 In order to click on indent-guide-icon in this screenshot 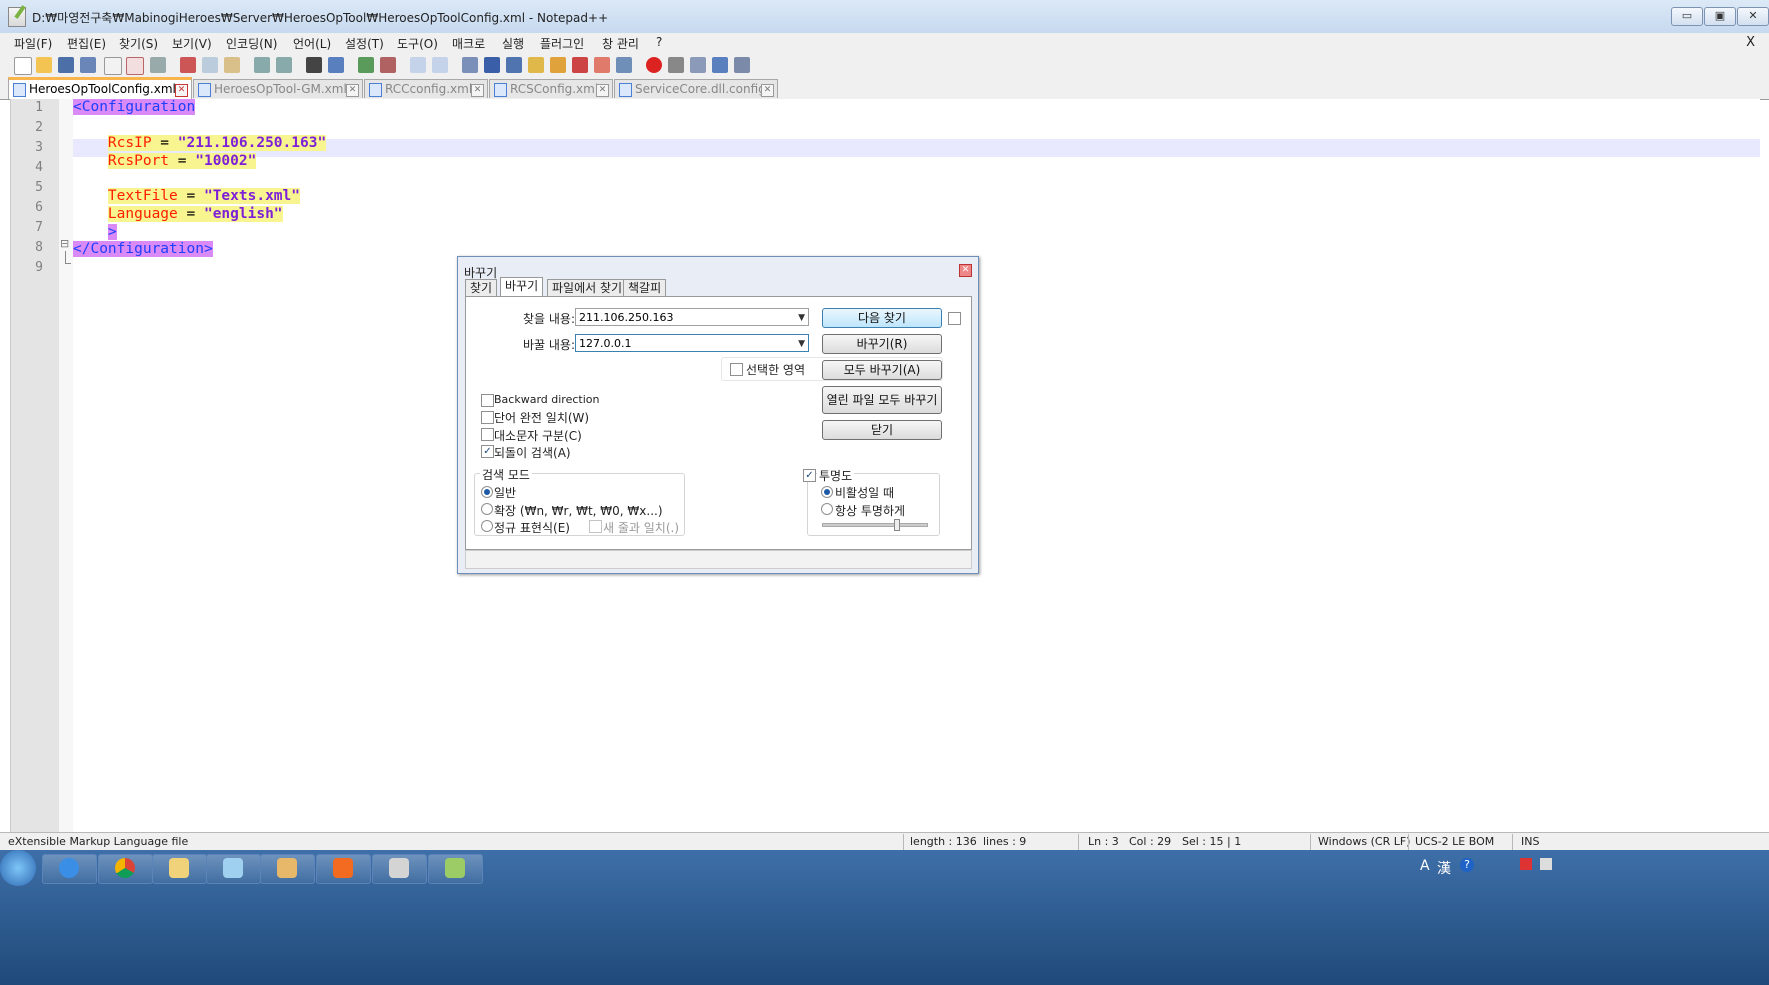, I will do `click(514, 65)`.